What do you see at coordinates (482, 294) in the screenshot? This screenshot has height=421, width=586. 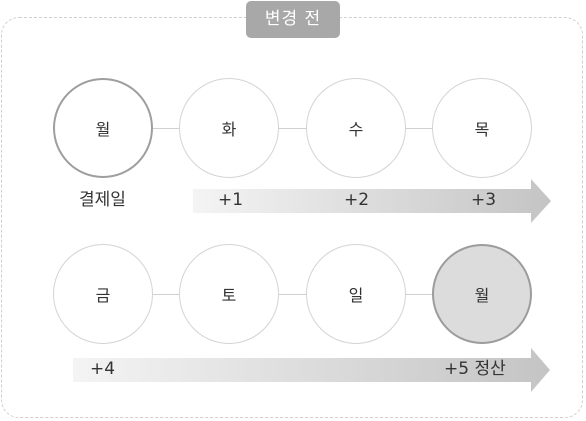 I see `day-circle-mon-settlement: 월` at bounding box center [482, 294].